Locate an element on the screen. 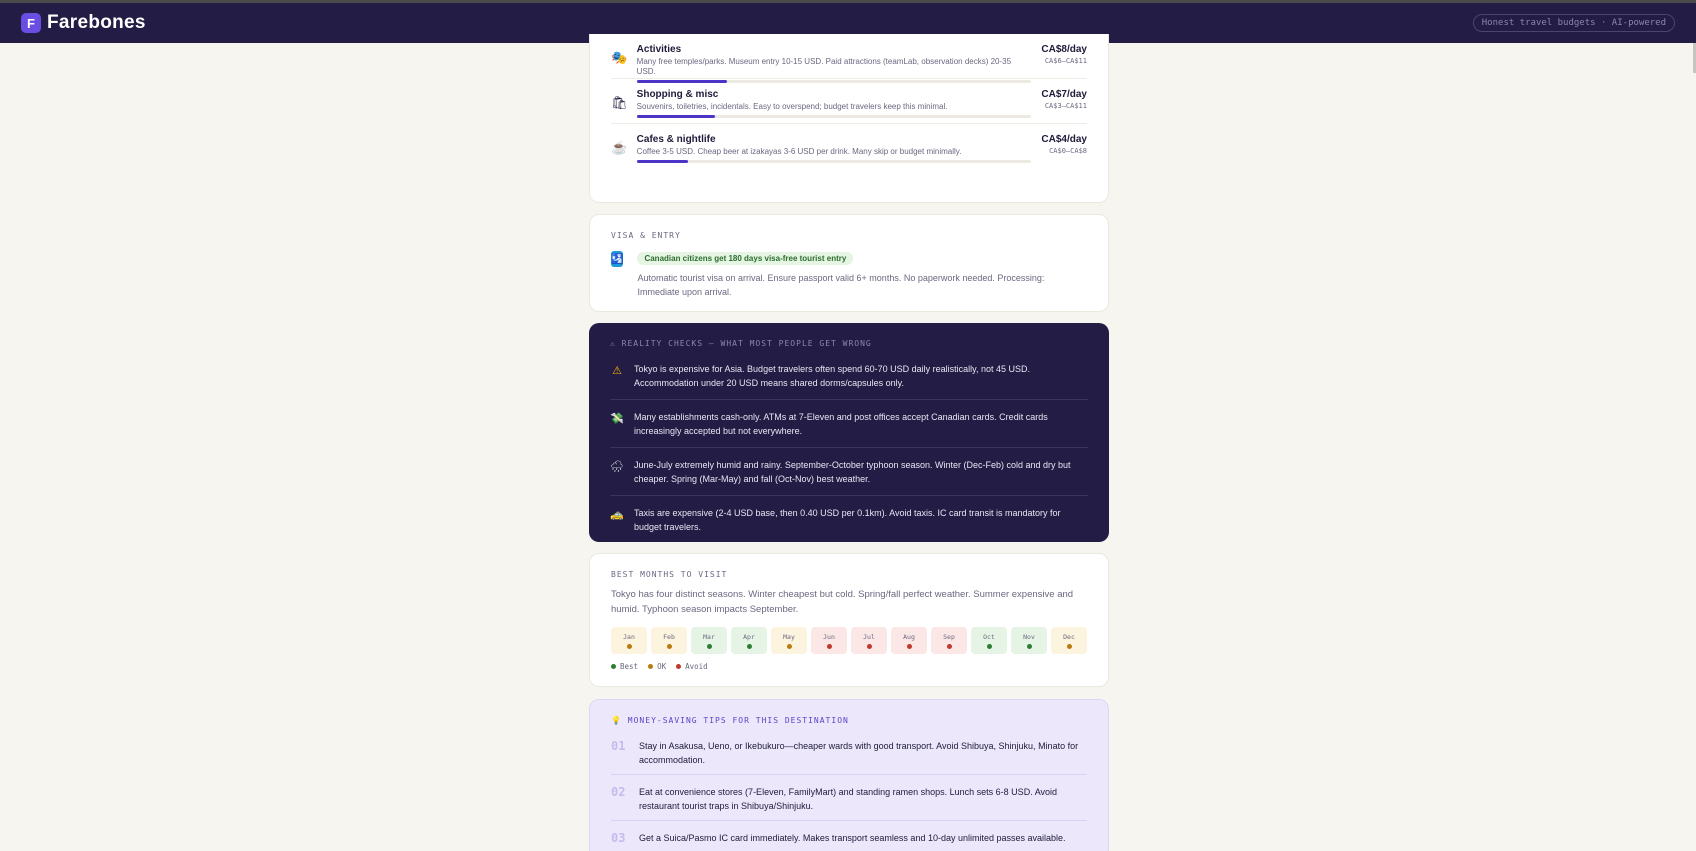 The height and width of the screenshot is (851, 1696). coffee-icon: ☕ is located at coordinates (619, 147).